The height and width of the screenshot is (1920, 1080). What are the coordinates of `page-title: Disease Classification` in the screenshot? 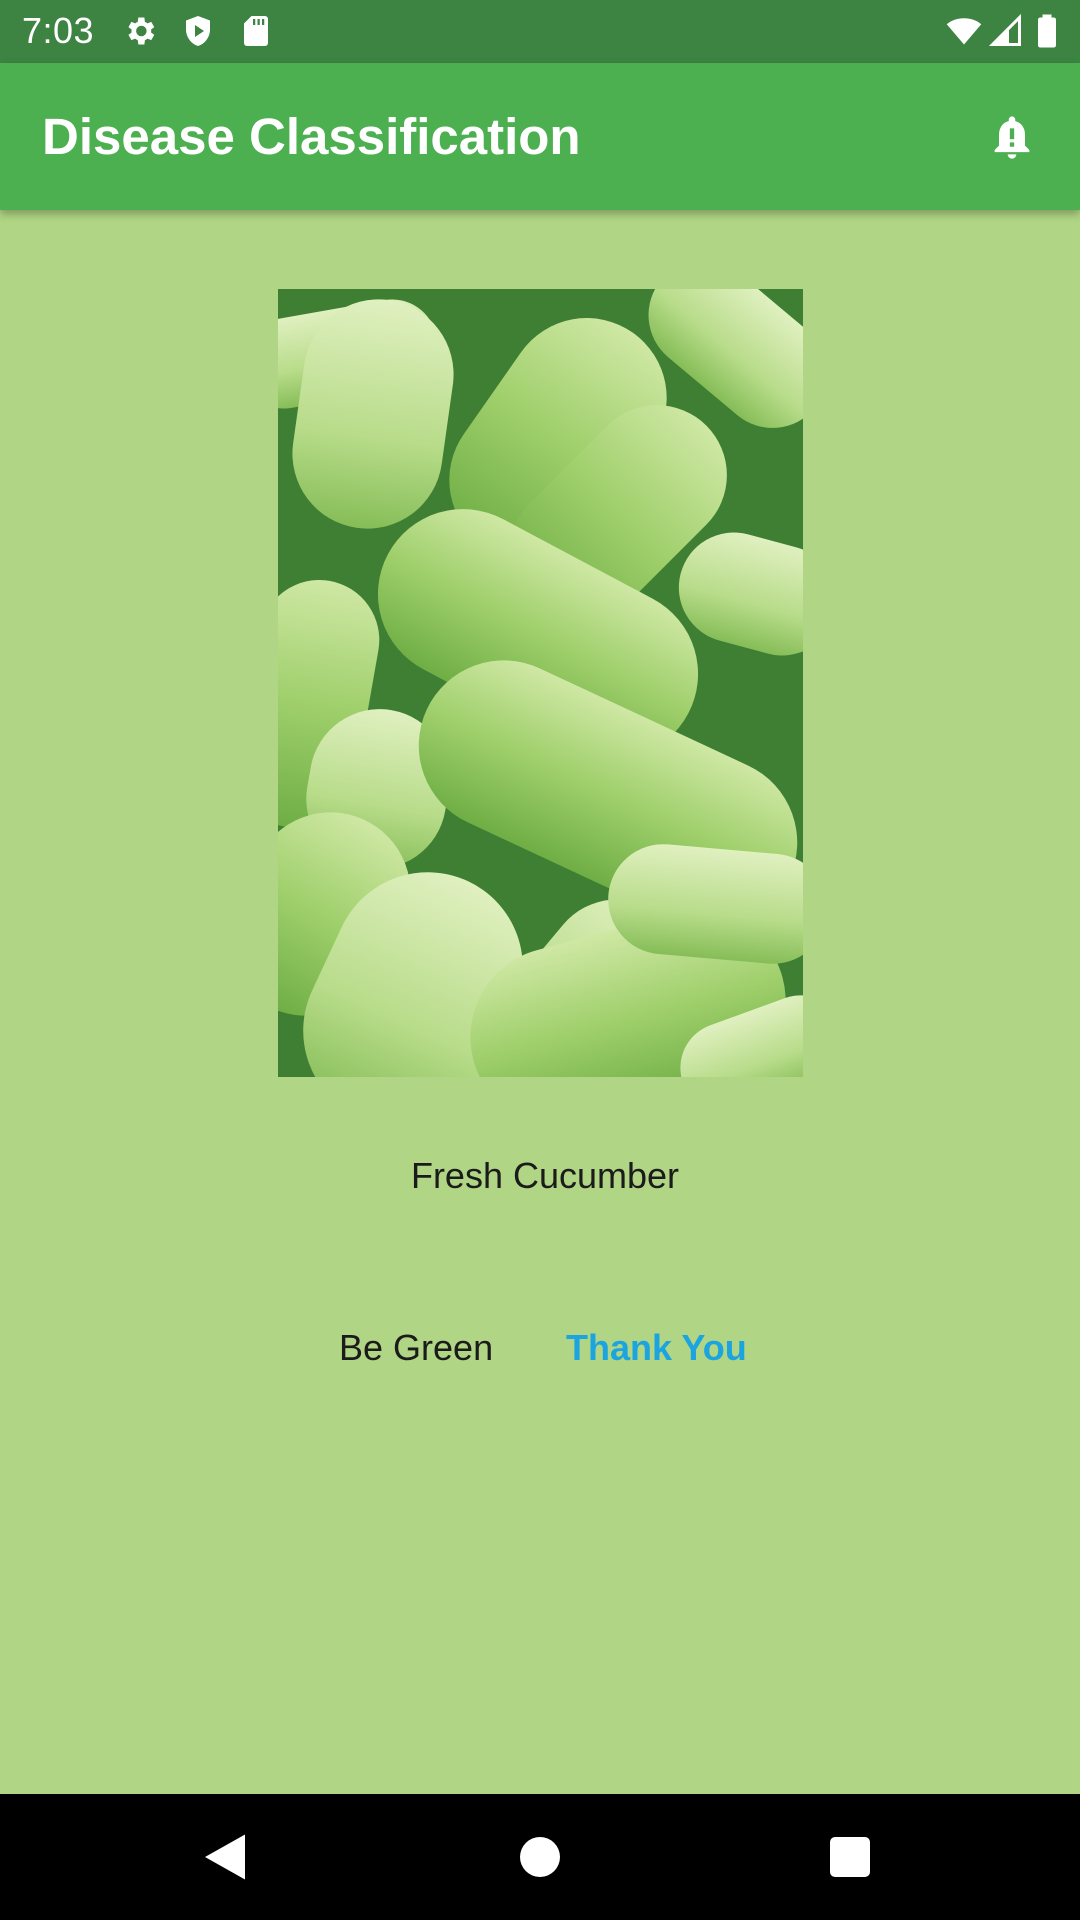 It's located at (311, 136).